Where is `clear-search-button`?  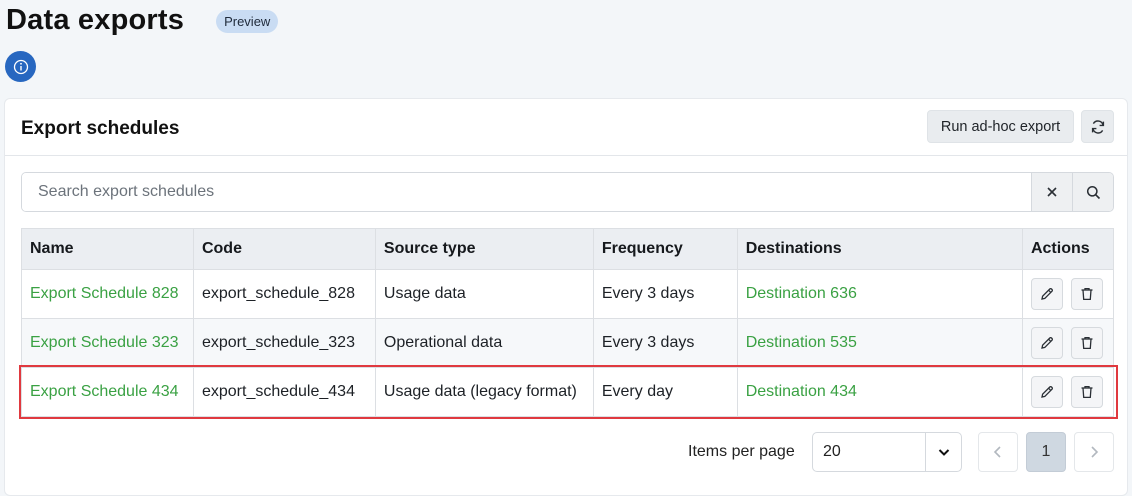 clear-search-button is located at coordinates (1051, 192).